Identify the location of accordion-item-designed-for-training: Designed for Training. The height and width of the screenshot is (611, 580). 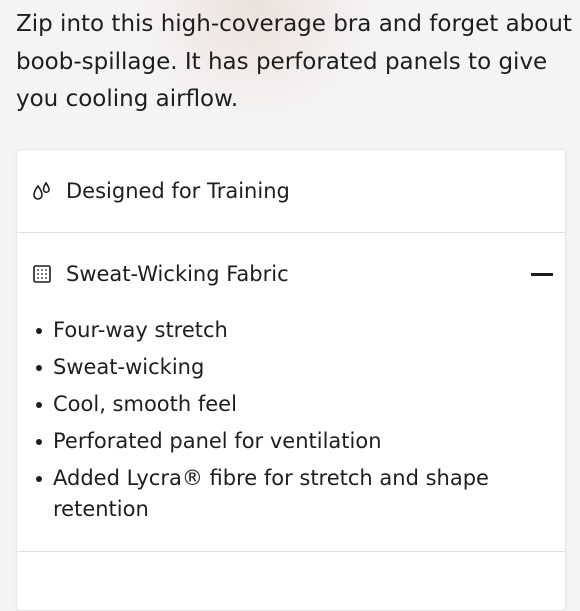
(291, 191).